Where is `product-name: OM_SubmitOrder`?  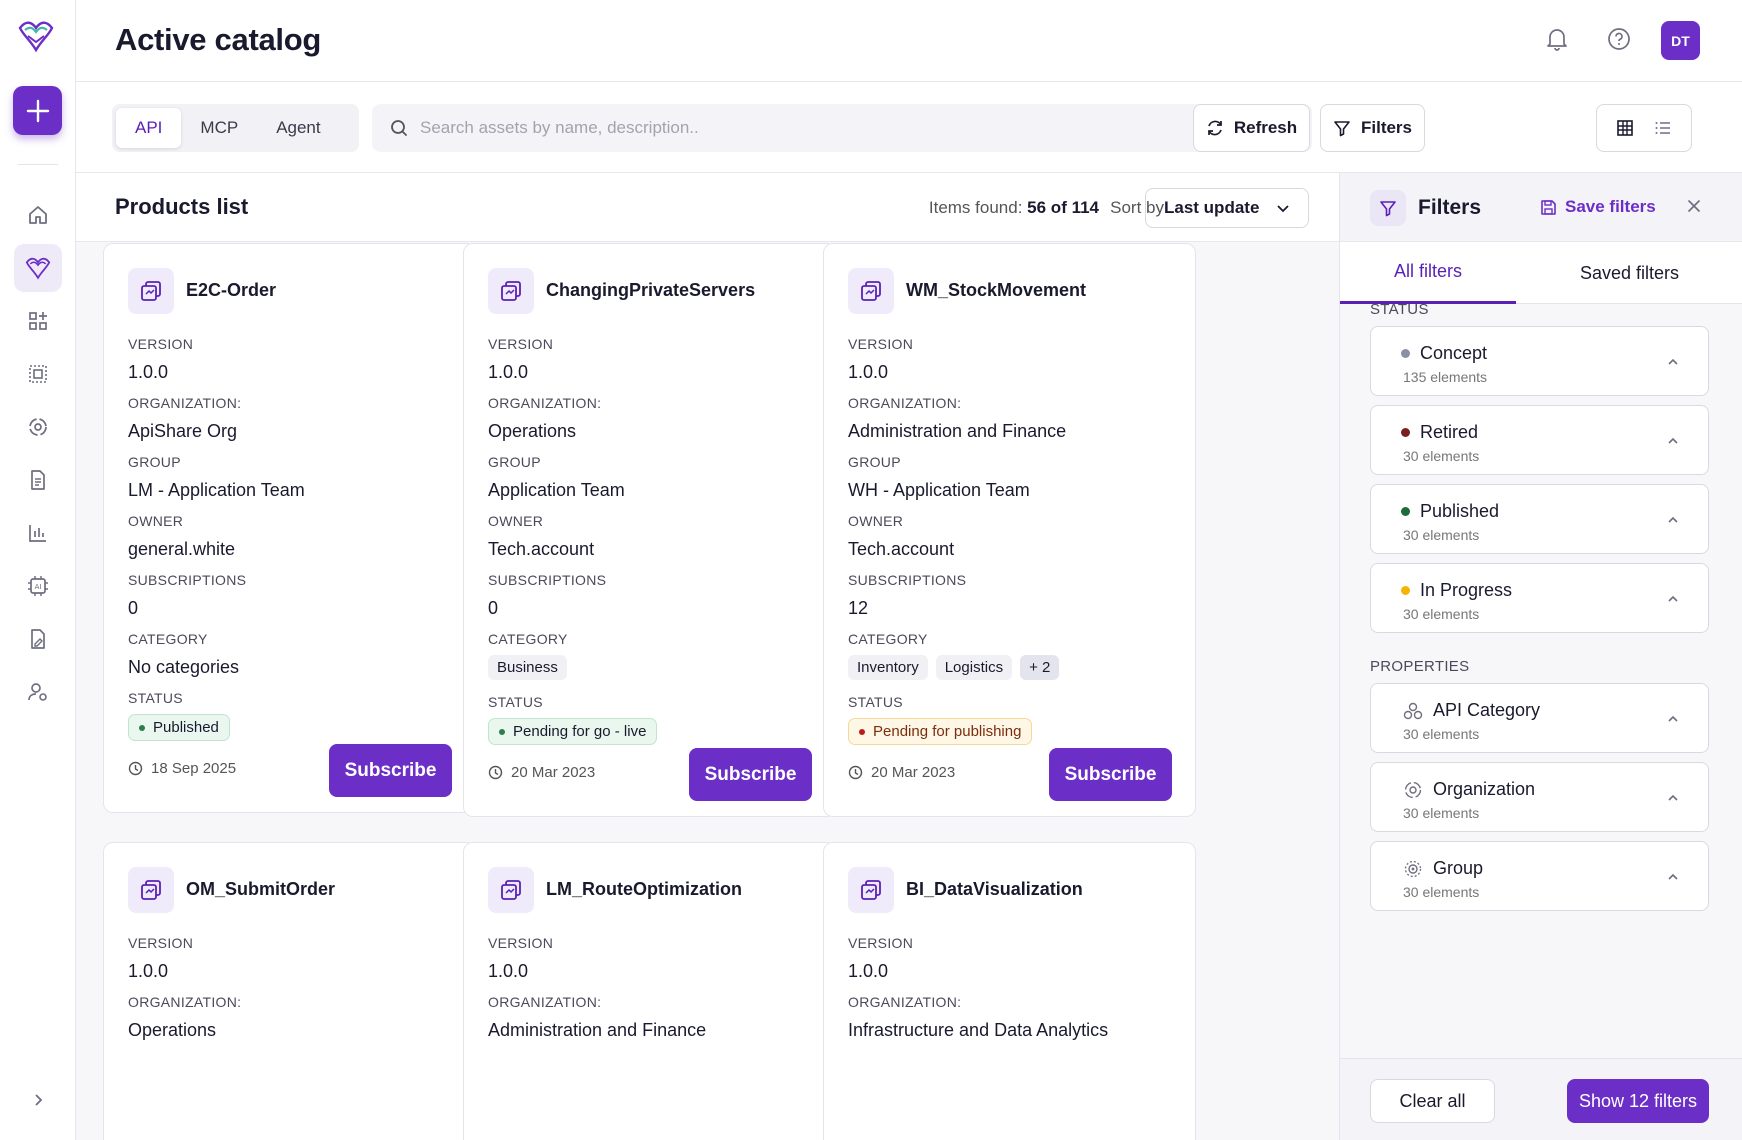
product-name: OM_SubmitOrder is located at coordinates (260, 889).